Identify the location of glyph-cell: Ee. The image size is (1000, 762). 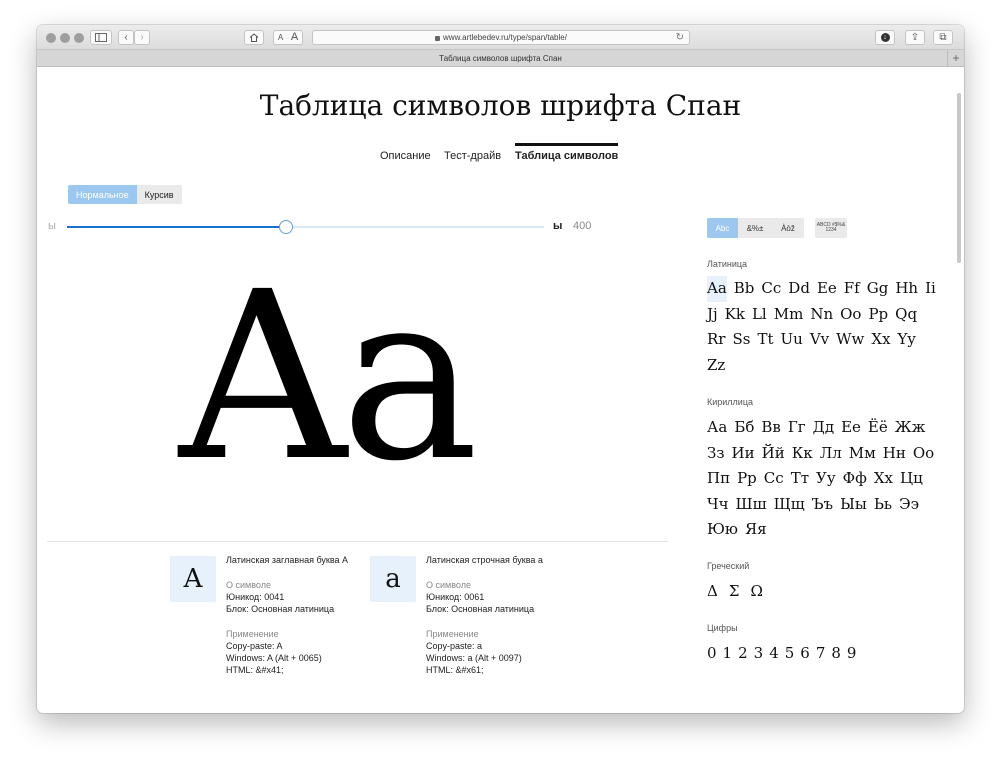
(827, 289).